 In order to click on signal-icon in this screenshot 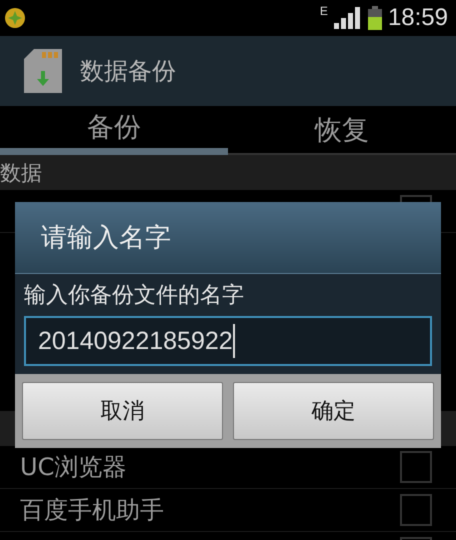, I will do `click(348, 18)`.